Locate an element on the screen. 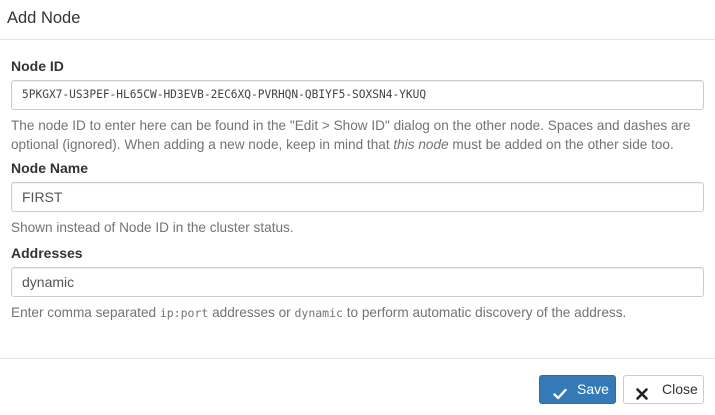 This screenshot has height=415, width=715. node-id-label: Node ID is located at coordinates (37, 66).